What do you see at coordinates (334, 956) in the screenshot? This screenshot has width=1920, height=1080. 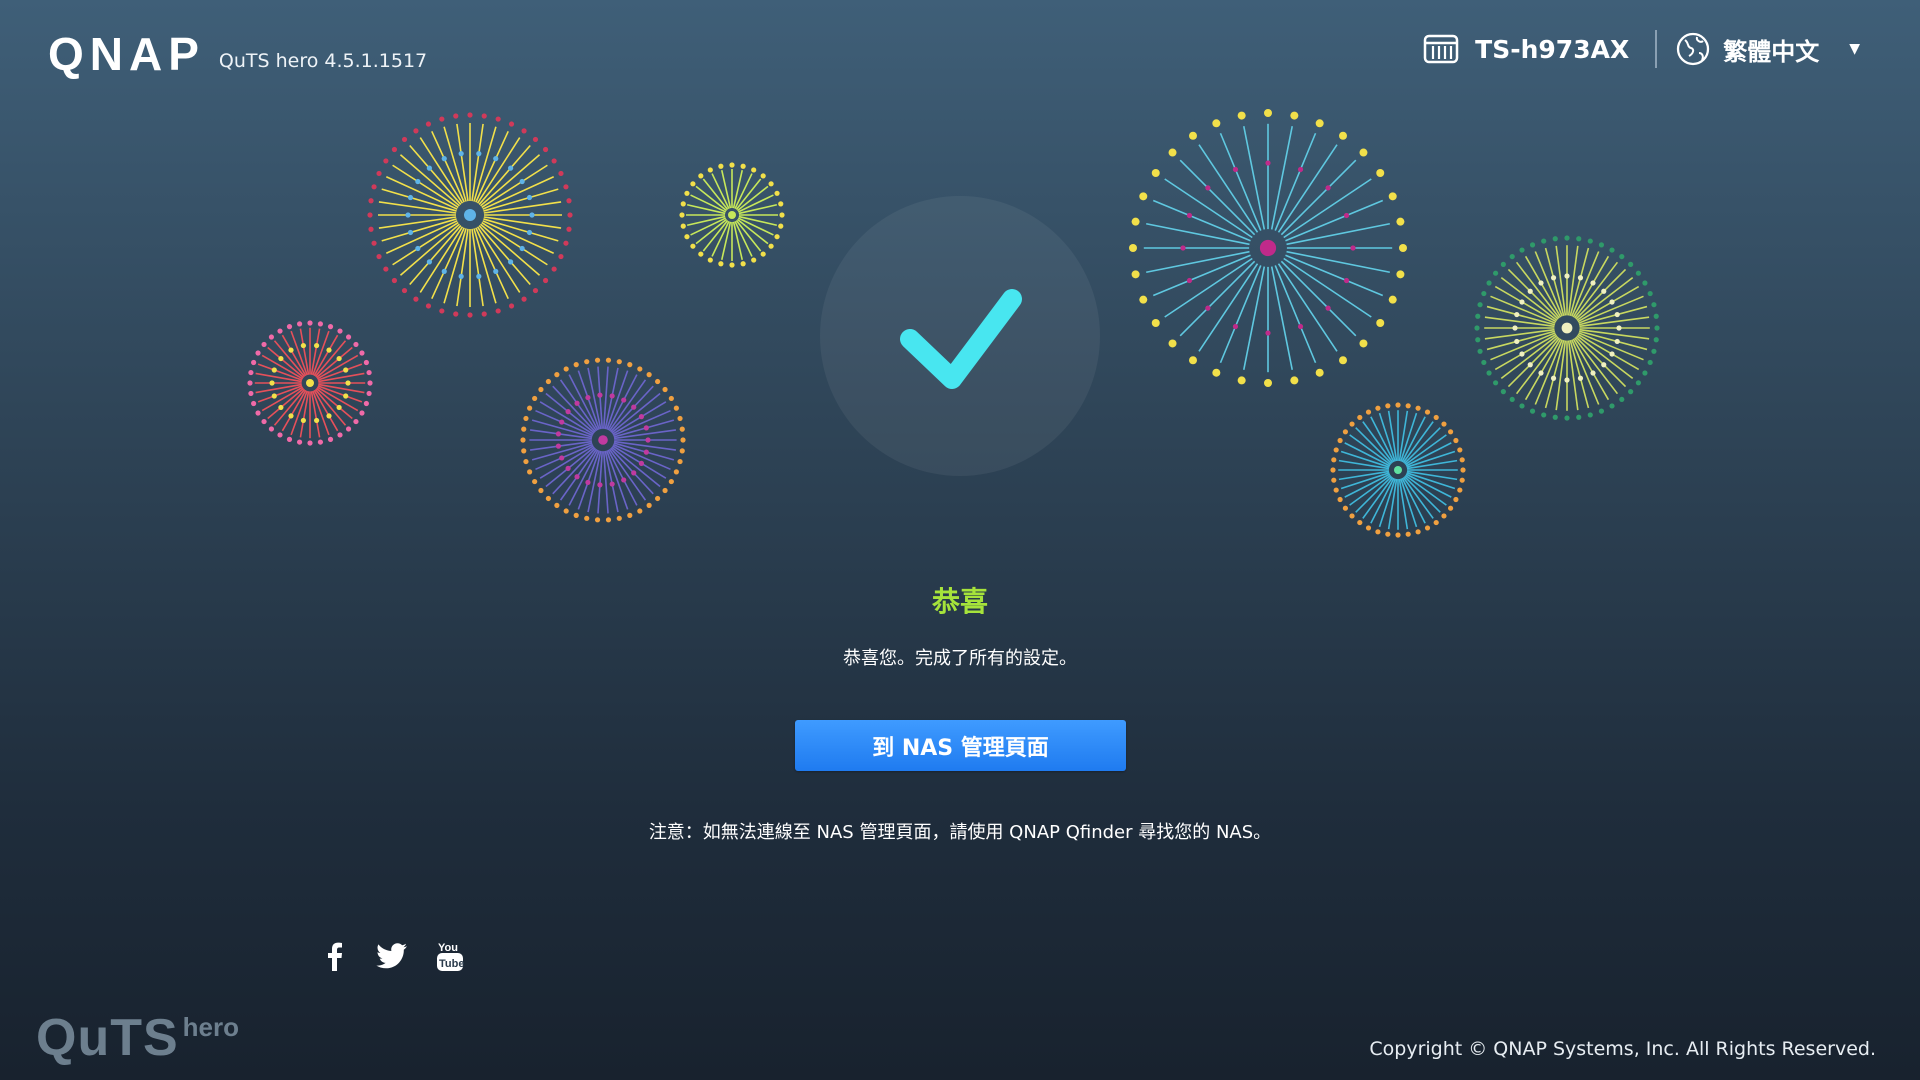 I see `facebook-icon` at bounding box center [334, 956].